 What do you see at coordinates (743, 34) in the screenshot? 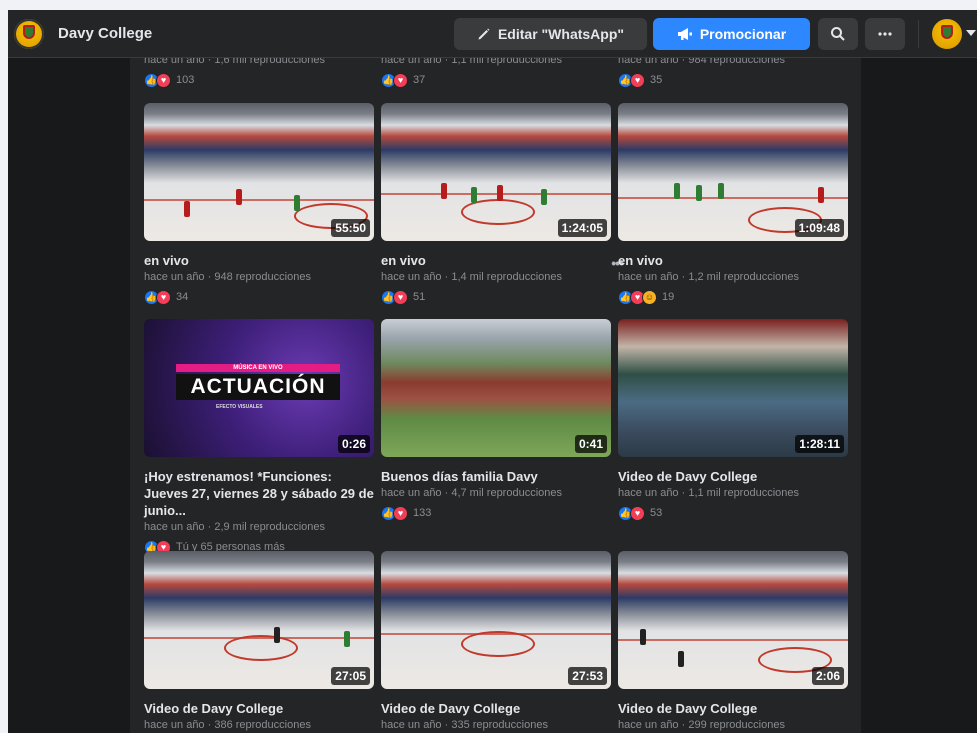
I see `promote-label: Promocionar` at bounding box center [743, 34].